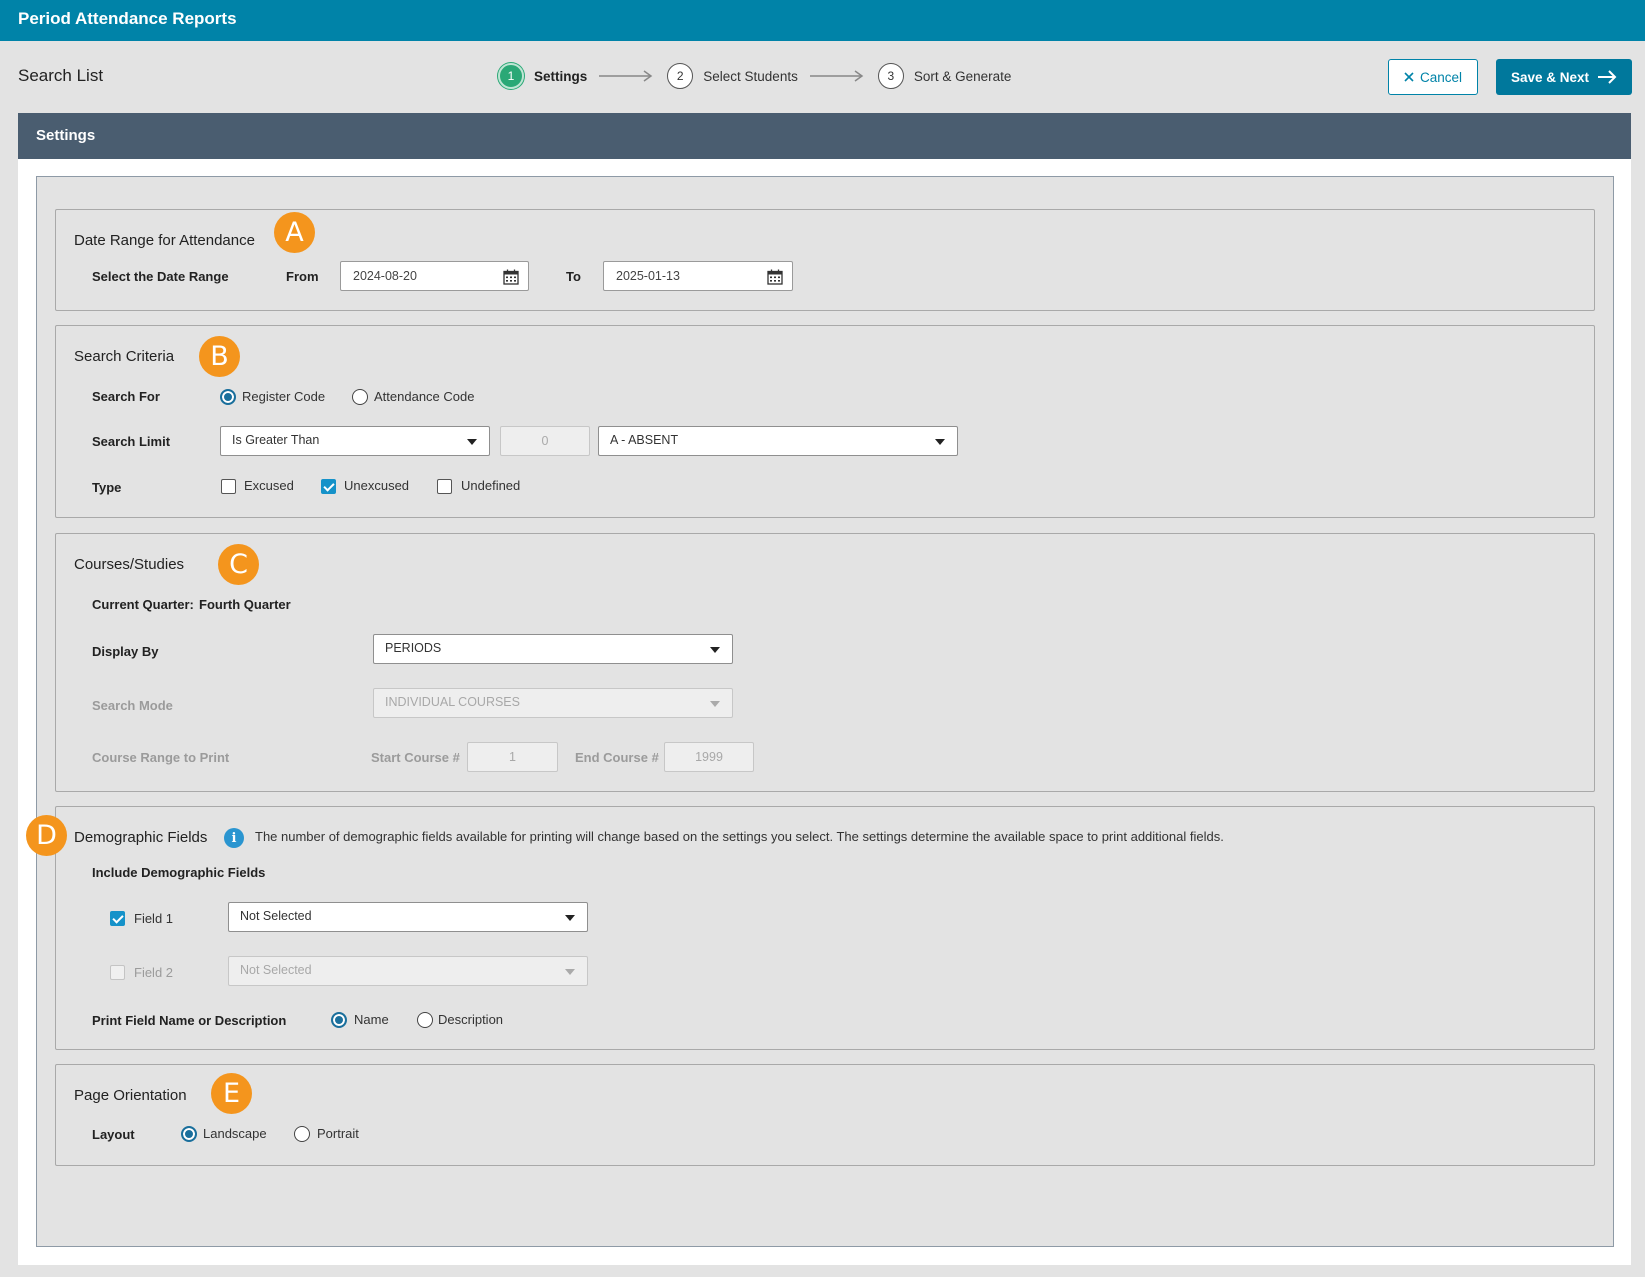 The width and height of the screenshot is (1645, 1277). What do you see at coordinates (160, 276) in the screenshot?
I see `date-range-label: Select the Date Range` at bounding box center [160, 276].